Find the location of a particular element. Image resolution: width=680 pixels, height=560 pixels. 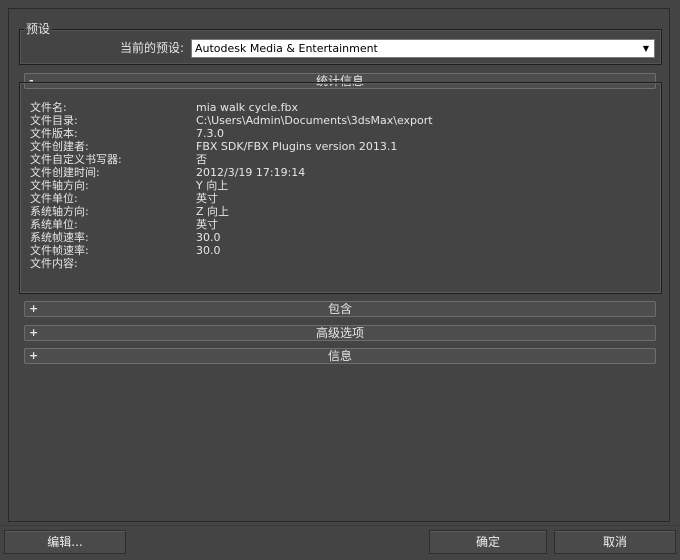

rollout-header-info: + 信息 is located at coordinates (340, 356).